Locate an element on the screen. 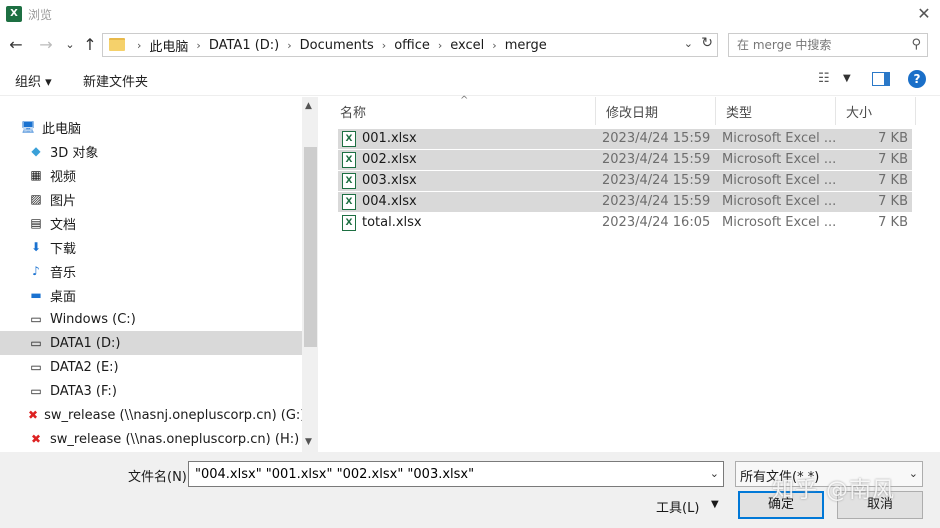 The height and width of the screenshot is (528, 940). sidebar-item: ◆ 3D 对象 is located at coordinates (151, 151).